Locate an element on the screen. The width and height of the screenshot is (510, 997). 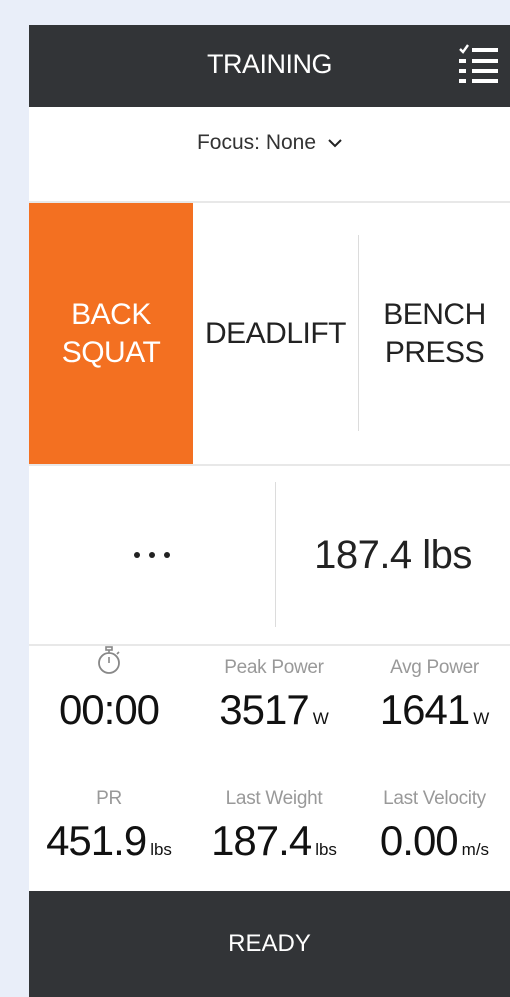
exercise-deadlift: DEADLIFT is located at coordinates (275, 333).